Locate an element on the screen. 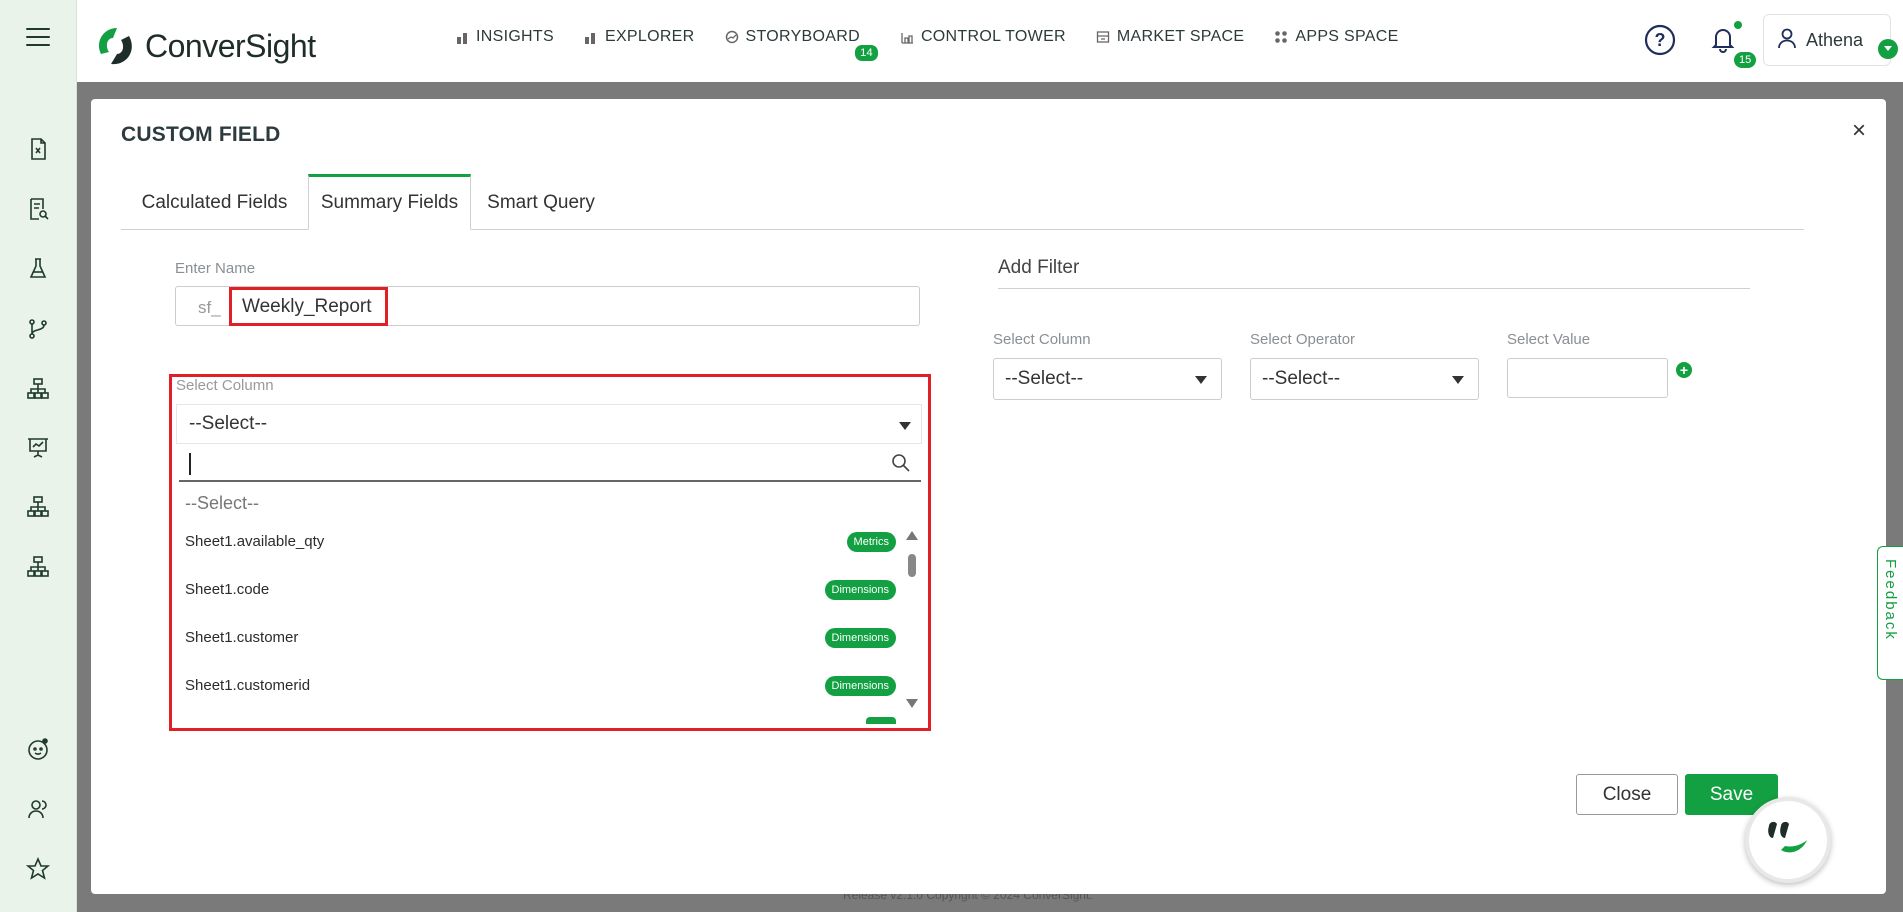  list-item: Sheet1.customerid Dimensions is located at coordinates (536, 687).